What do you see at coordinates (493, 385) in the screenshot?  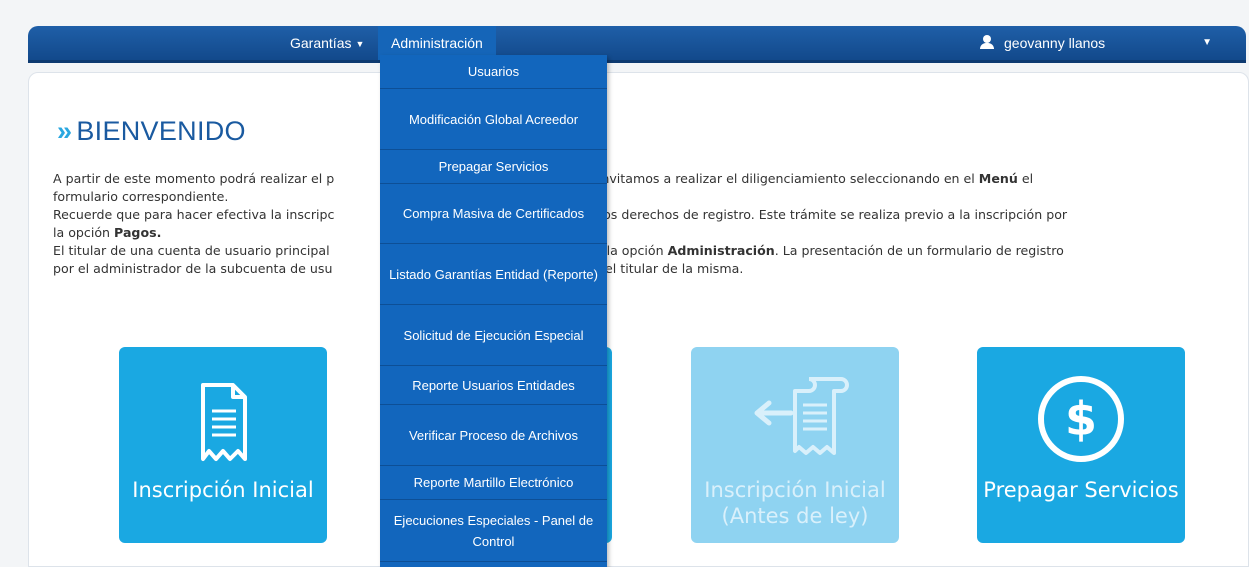 I see `menu-item-reporte-usuarios-entidades: Reporte Usuarios Entidades` at bounding box center [493, 385].